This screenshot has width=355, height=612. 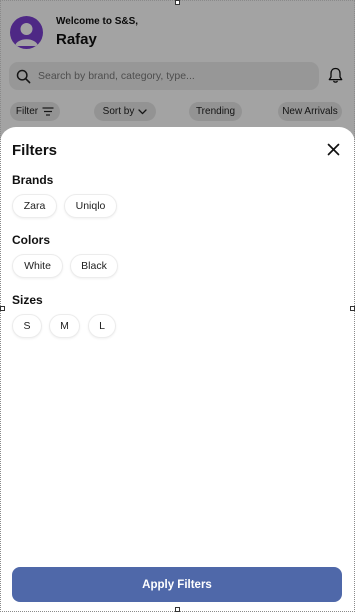 I want to click on color-option: White, so click(x=37, y=266).